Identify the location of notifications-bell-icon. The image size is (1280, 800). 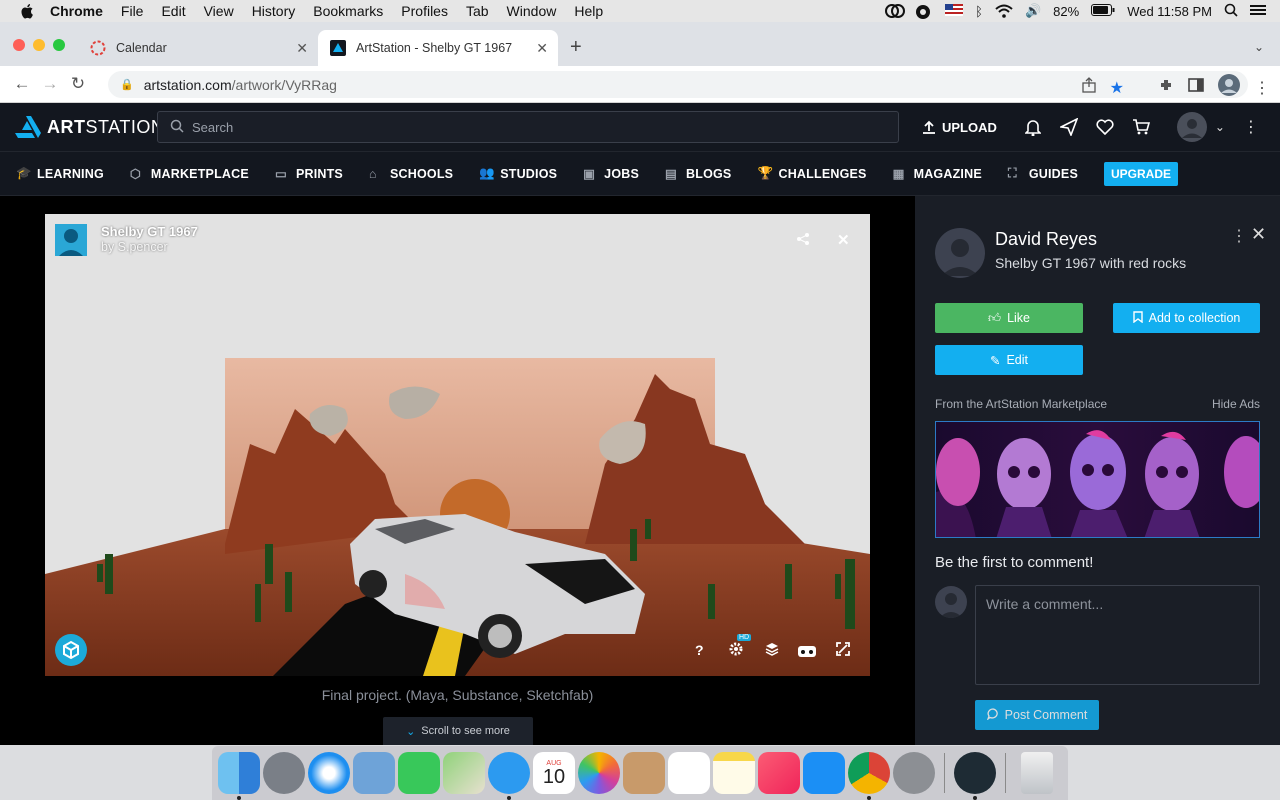
(1033, 127).